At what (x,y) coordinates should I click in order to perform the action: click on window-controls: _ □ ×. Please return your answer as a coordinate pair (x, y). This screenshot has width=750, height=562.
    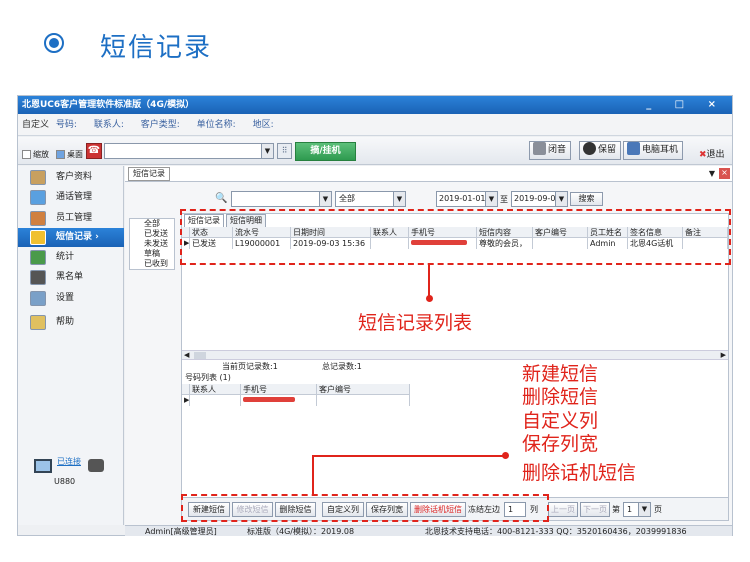
    Looking at the image, I should click on (686, 105).